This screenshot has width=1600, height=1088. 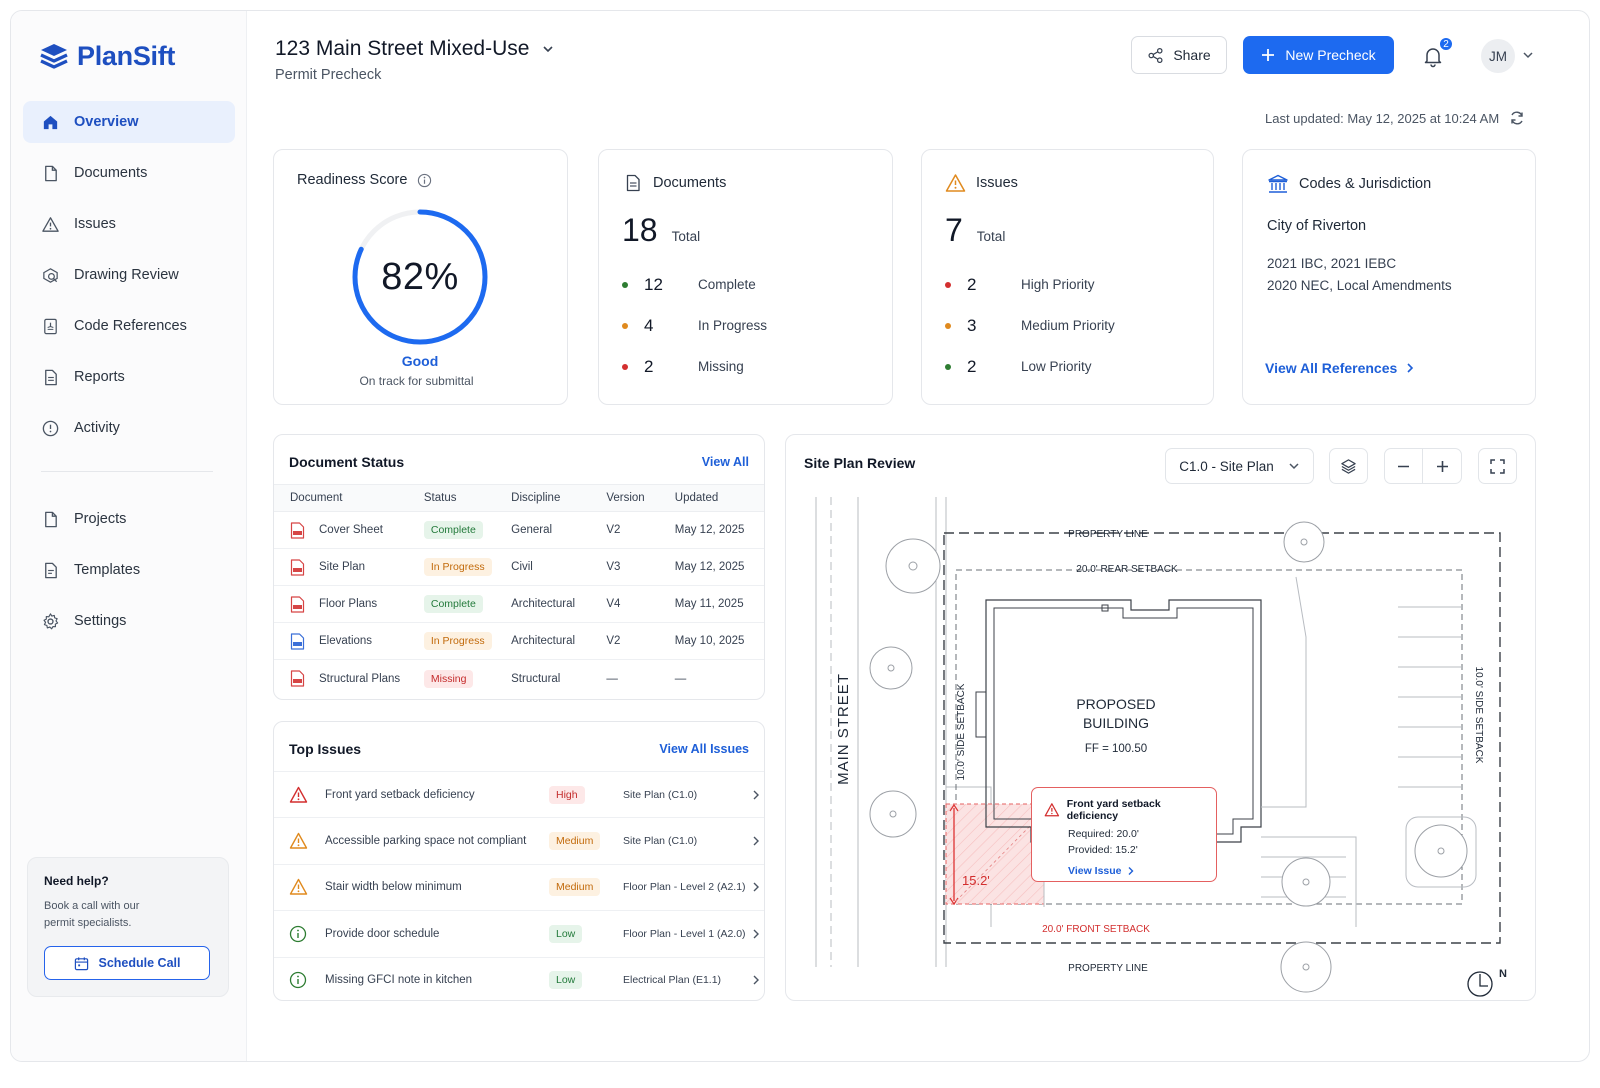 I want to click on issue-location: Site Plan (C1.0), so click(x=660, y=841).